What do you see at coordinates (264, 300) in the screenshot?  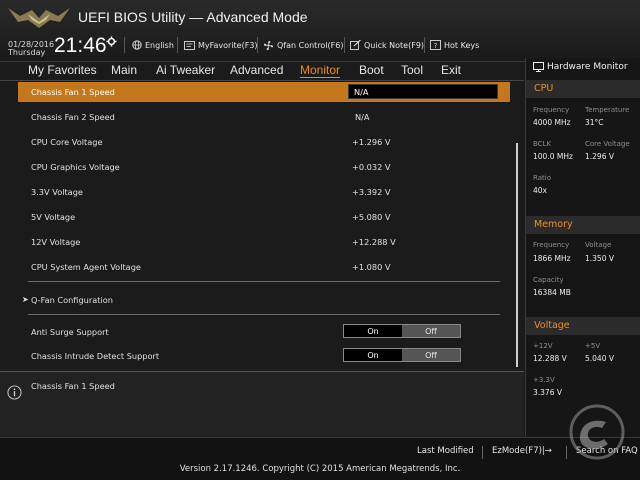 I see `submenu-qfan-configuration: ➤ Q-Fan Configuration` at bounding box center [264, 300].